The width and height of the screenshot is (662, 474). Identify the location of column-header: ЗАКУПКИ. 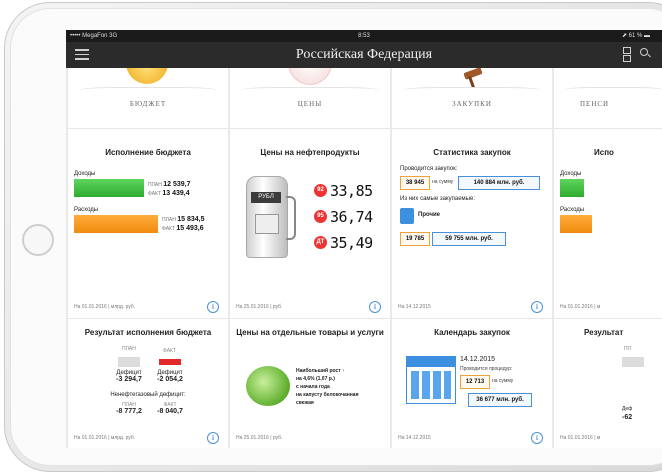
(472, 93).